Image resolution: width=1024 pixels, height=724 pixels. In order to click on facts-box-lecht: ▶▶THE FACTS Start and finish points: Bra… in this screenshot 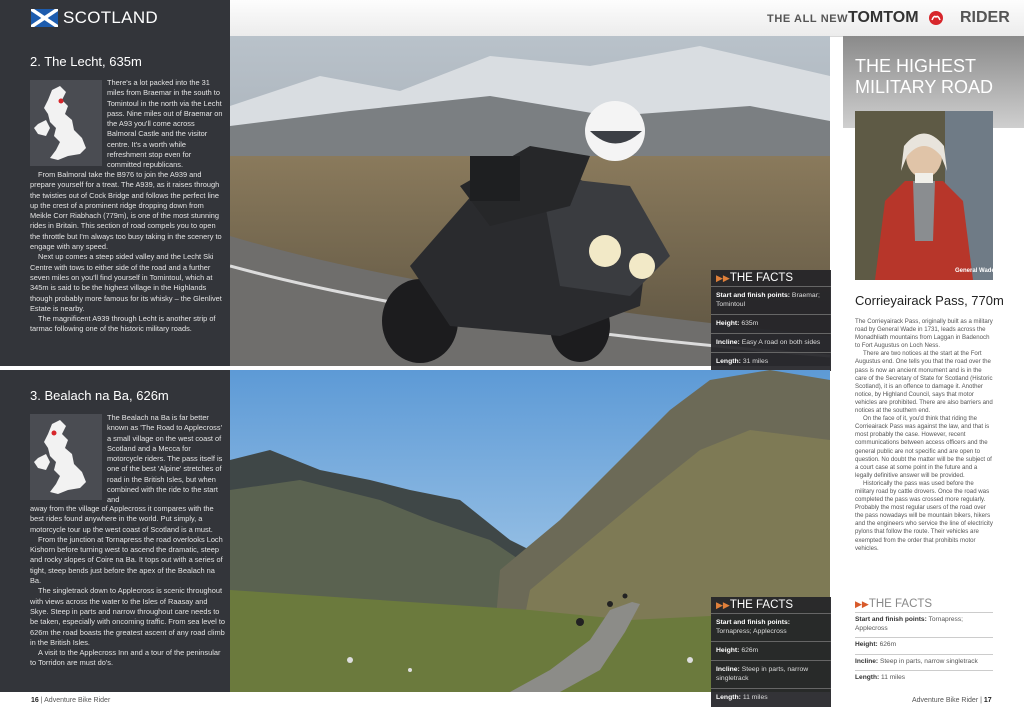, I will do `click(771, 320)`.